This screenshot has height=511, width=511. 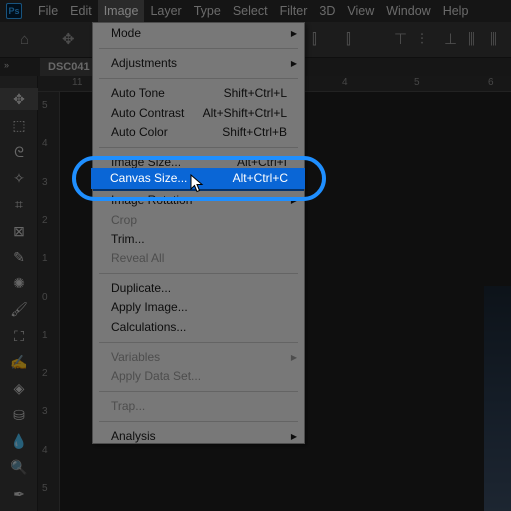 I want to click on eyedropper-tool-icon: ✎, so click(x=19, y=257).